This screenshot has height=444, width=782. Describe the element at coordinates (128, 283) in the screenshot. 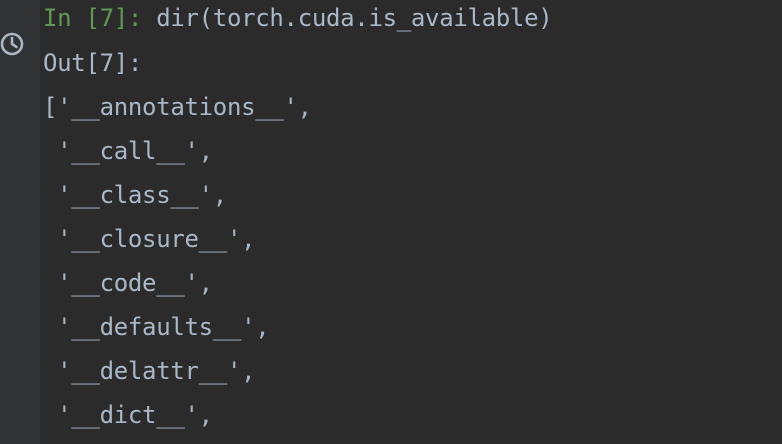

I see `output-line: '__code__',` at that location.